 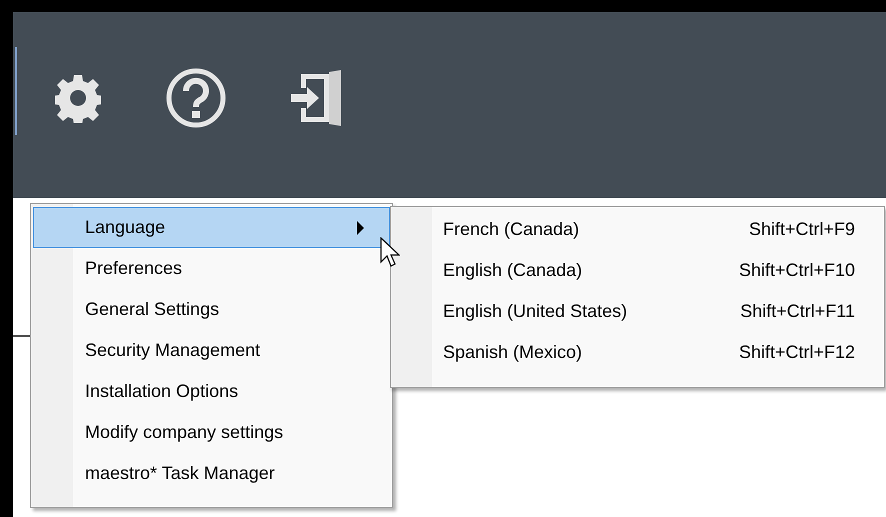 I want to click on language-label: Spanish (Mexico), so click(x=513, y=352).